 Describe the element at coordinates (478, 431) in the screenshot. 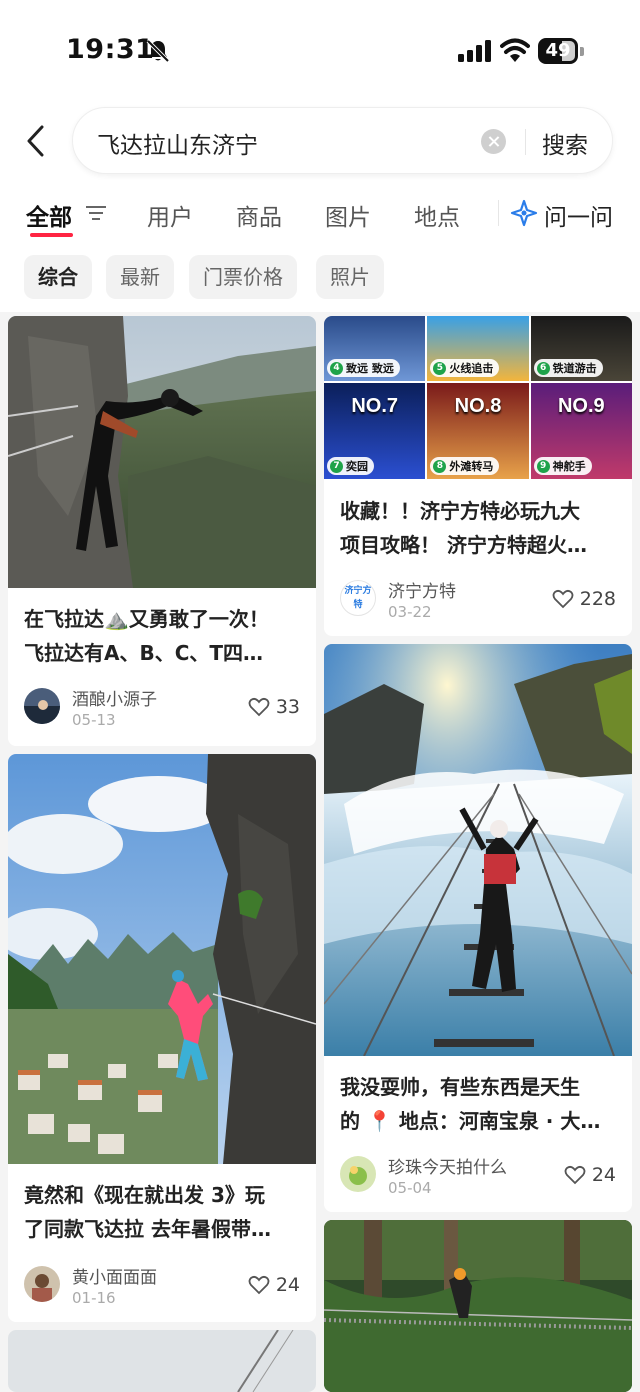

I see `tile: NO.8 8 外滩转马` at that location.